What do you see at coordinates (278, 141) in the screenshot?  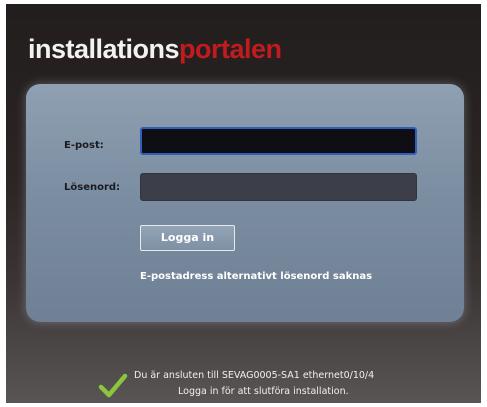 I see `email-field` at bounding box center [278, 141].